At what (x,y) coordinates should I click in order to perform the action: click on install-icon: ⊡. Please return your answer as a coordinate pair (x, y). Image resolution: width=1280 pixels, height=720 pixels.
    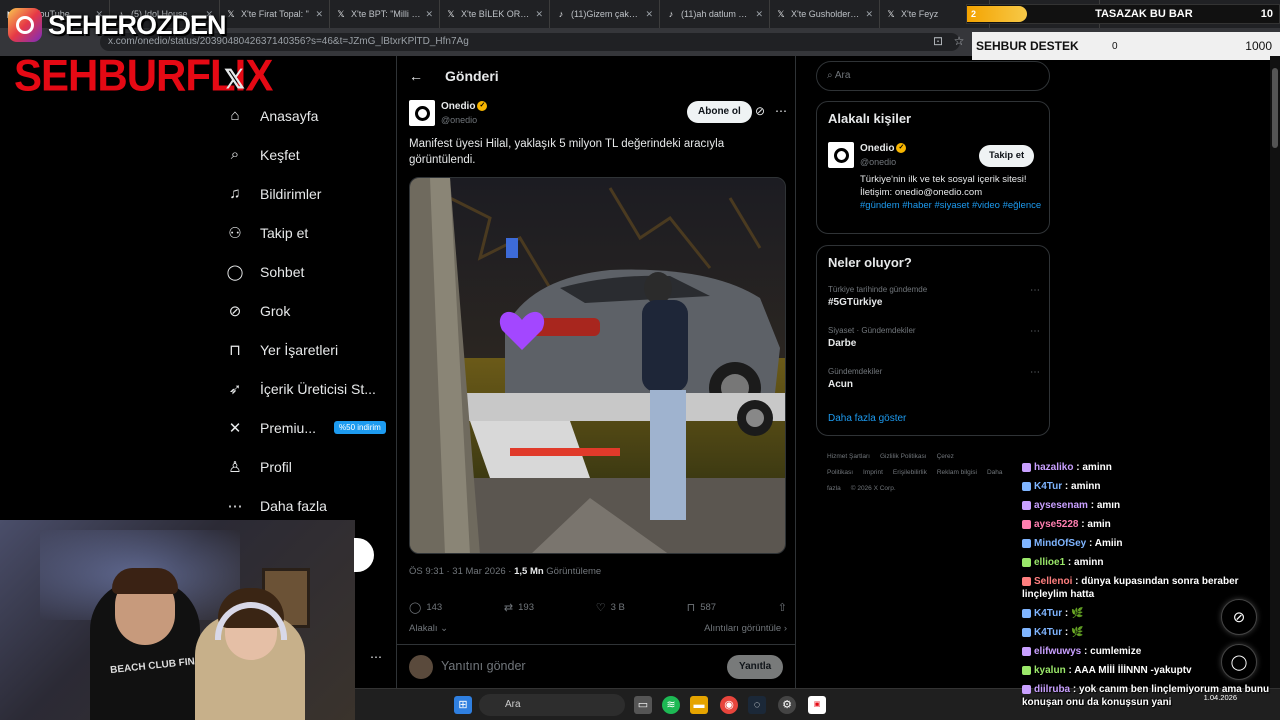
    Looking at the image, I should click on (938, 41).